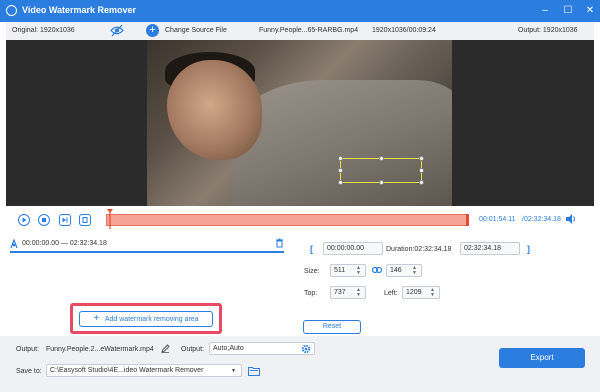 This screenshot has height=392, width=600. What do you see at coordinates (29, 371) in the screenshot?
I see `save-to-label: Save to:` at bounding box center [29, 371].